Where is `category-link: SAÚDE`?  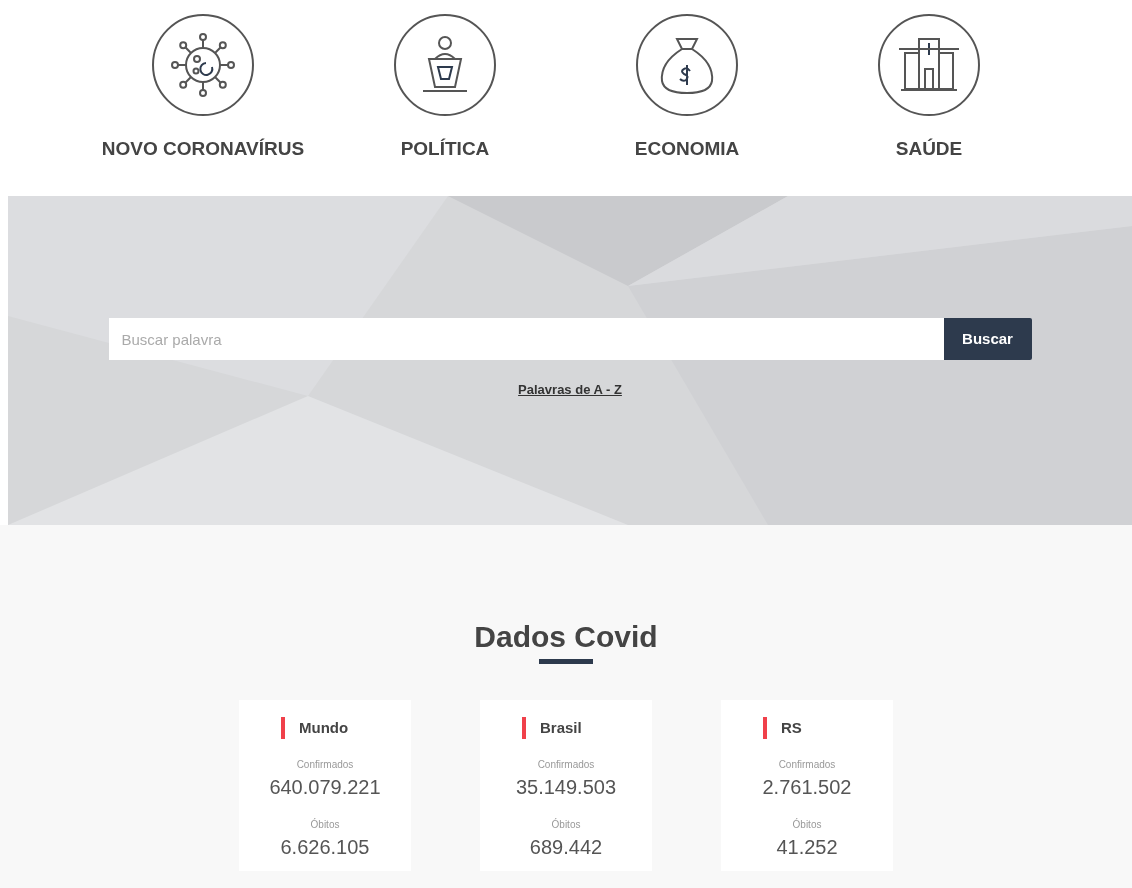
category-link: SAÚDE is located at coordinates (929, 149).